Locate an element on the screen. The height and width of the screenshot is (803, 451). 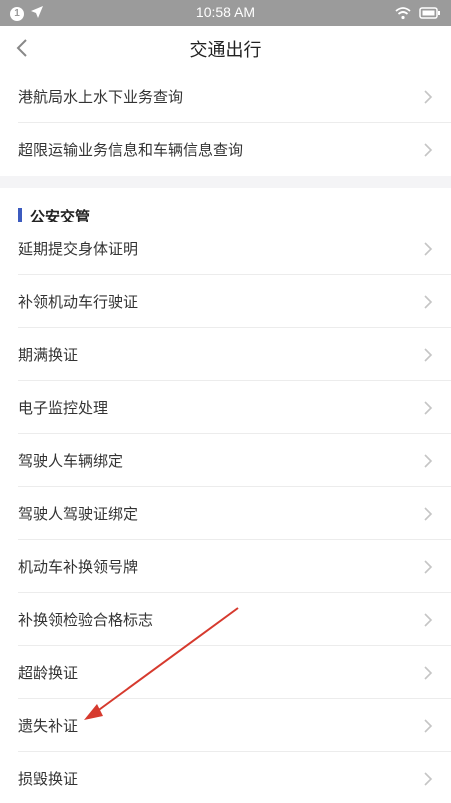
list-item-label: 机动车补换领号牌 is located at coordinates (78, 567).